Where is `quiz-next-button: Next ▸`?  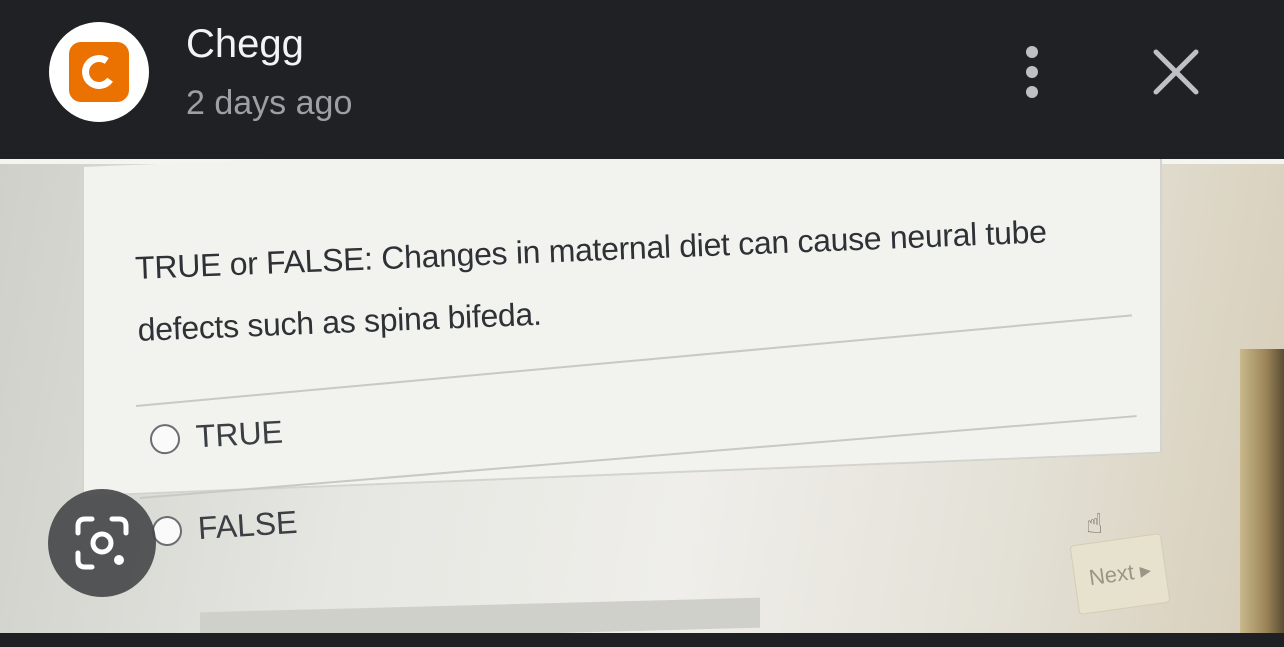
quiz-next-button: Next ▸ is located at coordinates (1120, 574).